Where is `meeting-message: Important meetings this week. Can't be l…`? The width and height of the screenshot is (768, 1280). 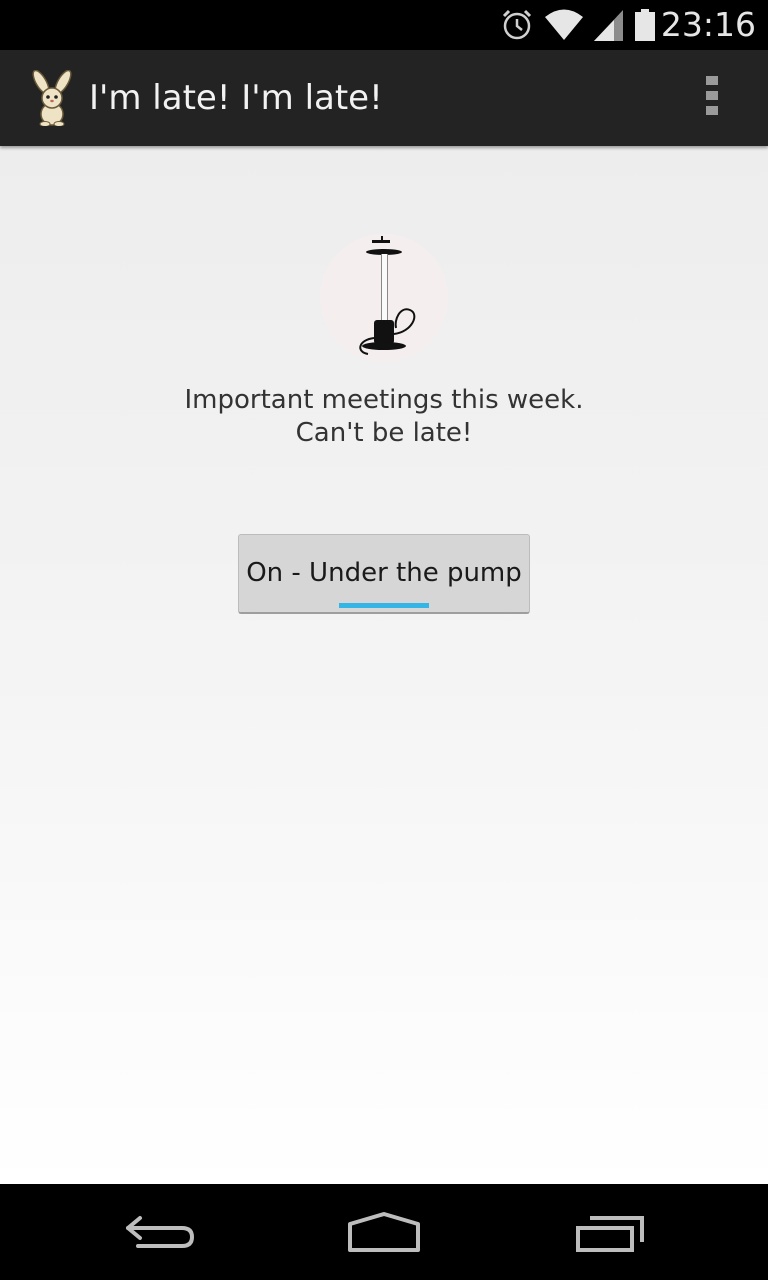 meeting-message: Important meetings this week. Can't be l… is located at coordinates (384, 417).